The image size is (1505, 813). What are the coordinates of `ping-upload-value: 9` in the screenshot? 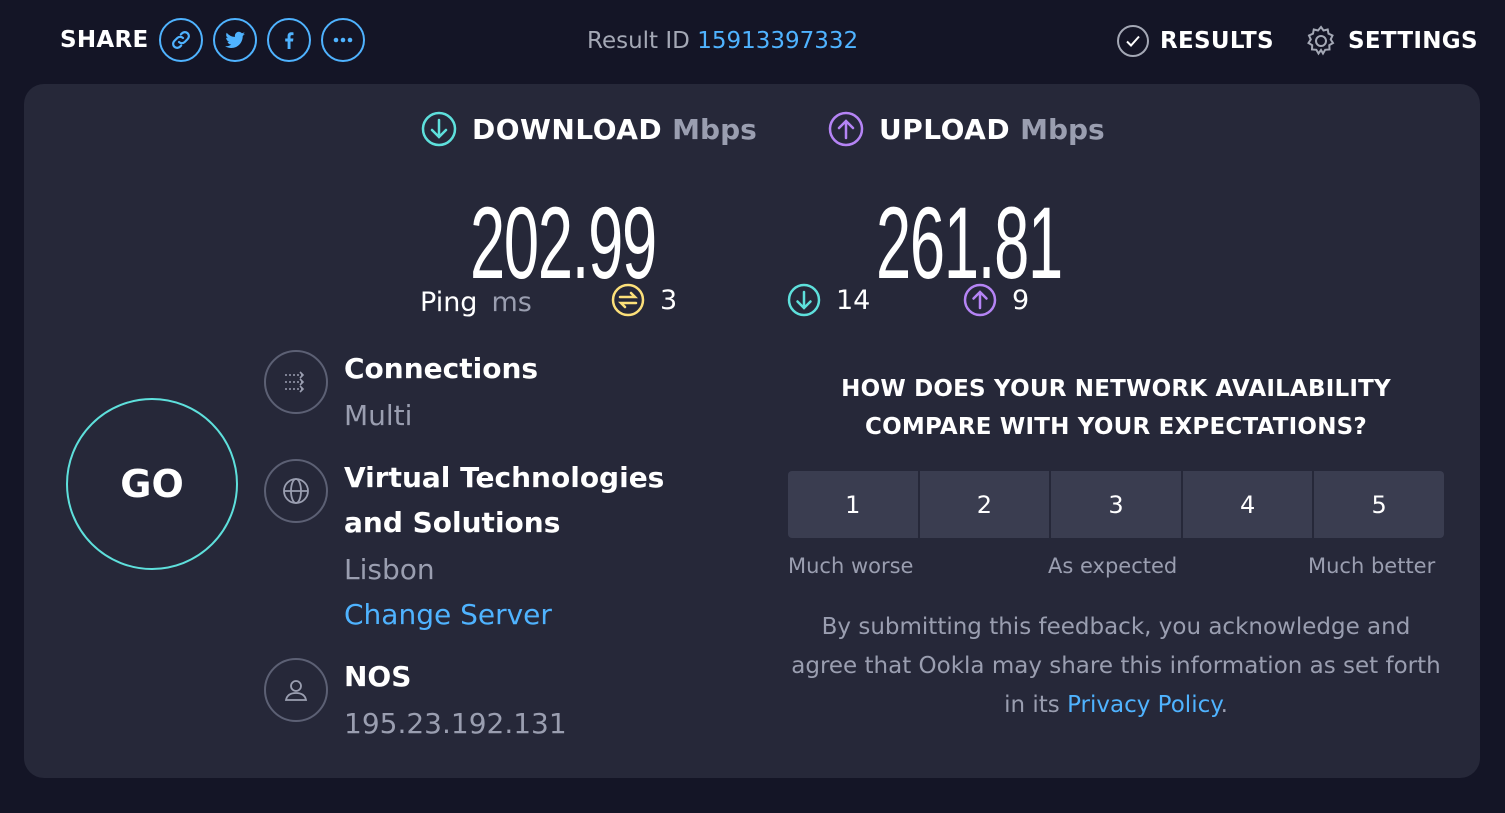 It's located at (1021, 300).